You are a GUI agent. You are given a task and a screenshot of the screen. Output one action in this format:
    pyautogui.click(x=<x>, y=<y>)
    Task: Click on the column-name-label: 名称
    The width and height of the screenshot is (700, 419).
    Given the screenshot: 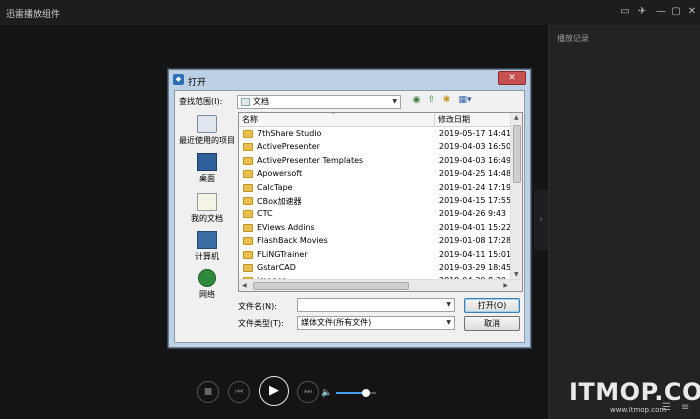 What is the action you would take?
    pyautogui.click(x=250, y=119)
    